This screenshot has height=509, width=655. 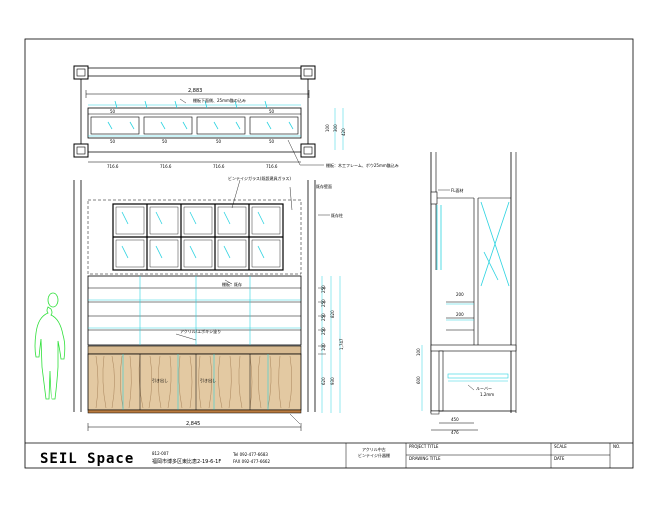 What do you see at coordinates (460, 294) in the screenshot?
I see `side-label-200a: 200` at bounding box center [460, 294].